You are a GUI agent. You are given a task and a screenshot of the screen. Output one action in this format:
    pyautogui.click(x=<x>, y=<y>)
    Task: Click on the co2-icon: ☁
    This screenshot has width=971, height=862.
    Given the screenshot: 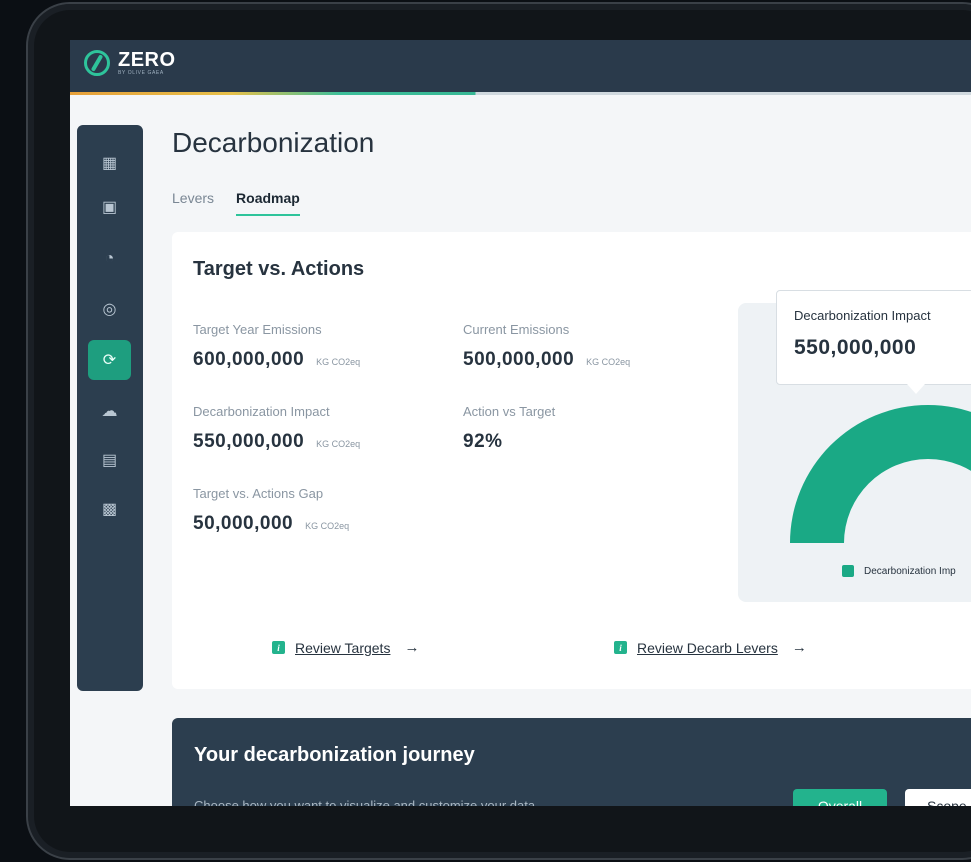 What is the action you would take?
    pyautogui.click(x=109, y=411)
    